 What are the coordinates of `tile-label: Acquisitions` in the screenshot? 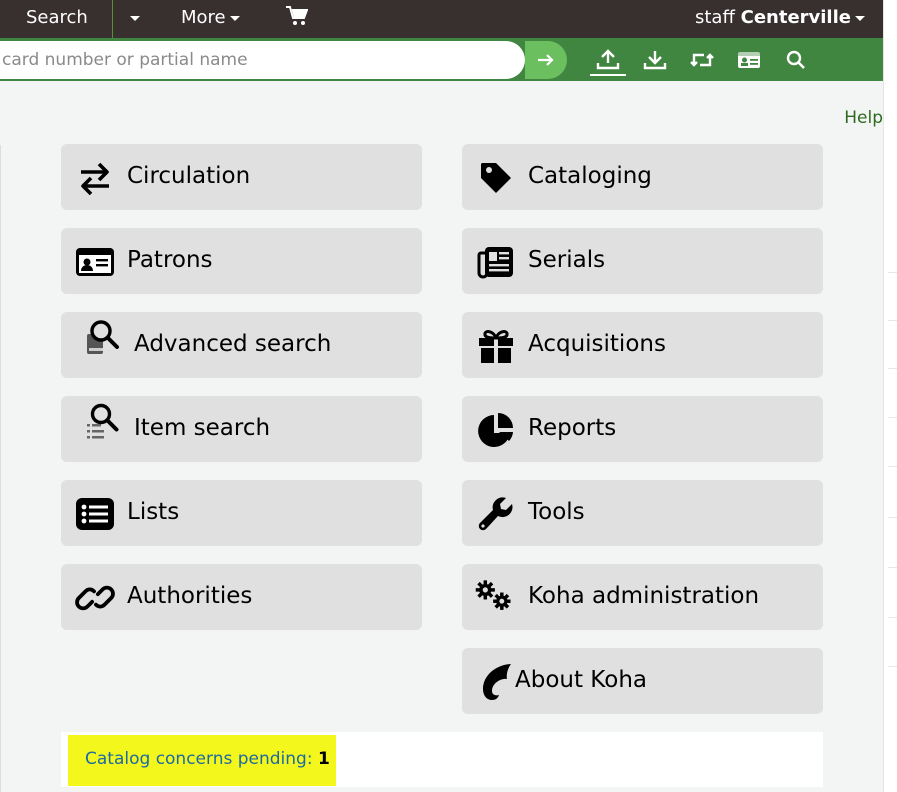 It's located at (597, 344).